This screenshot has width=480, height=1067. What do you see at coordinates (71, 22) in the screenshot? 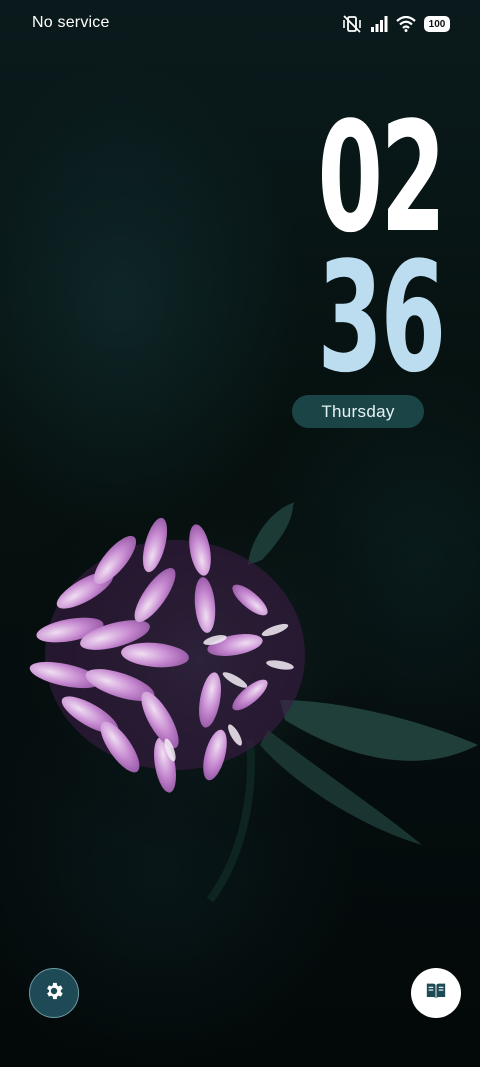
I see `carrier-label: No service` at bounding box center [71, 22].